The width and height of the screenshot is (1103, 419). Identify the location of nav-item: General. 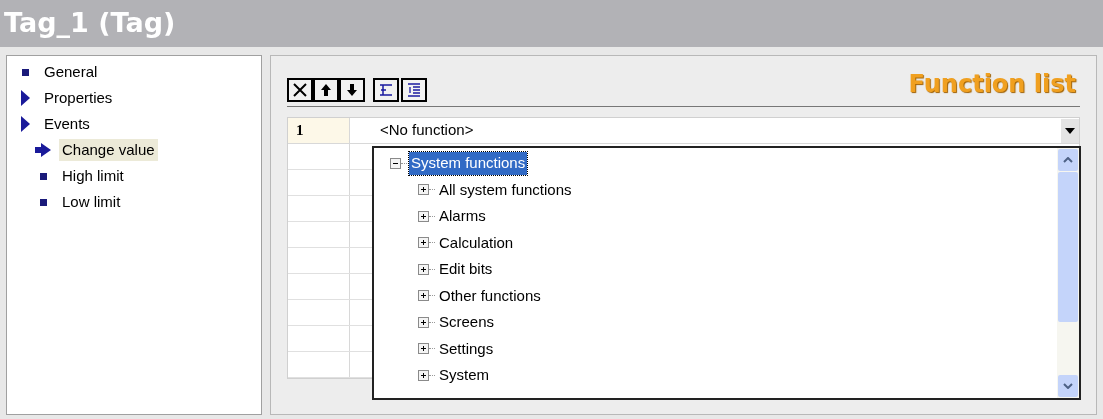
(71, 72).